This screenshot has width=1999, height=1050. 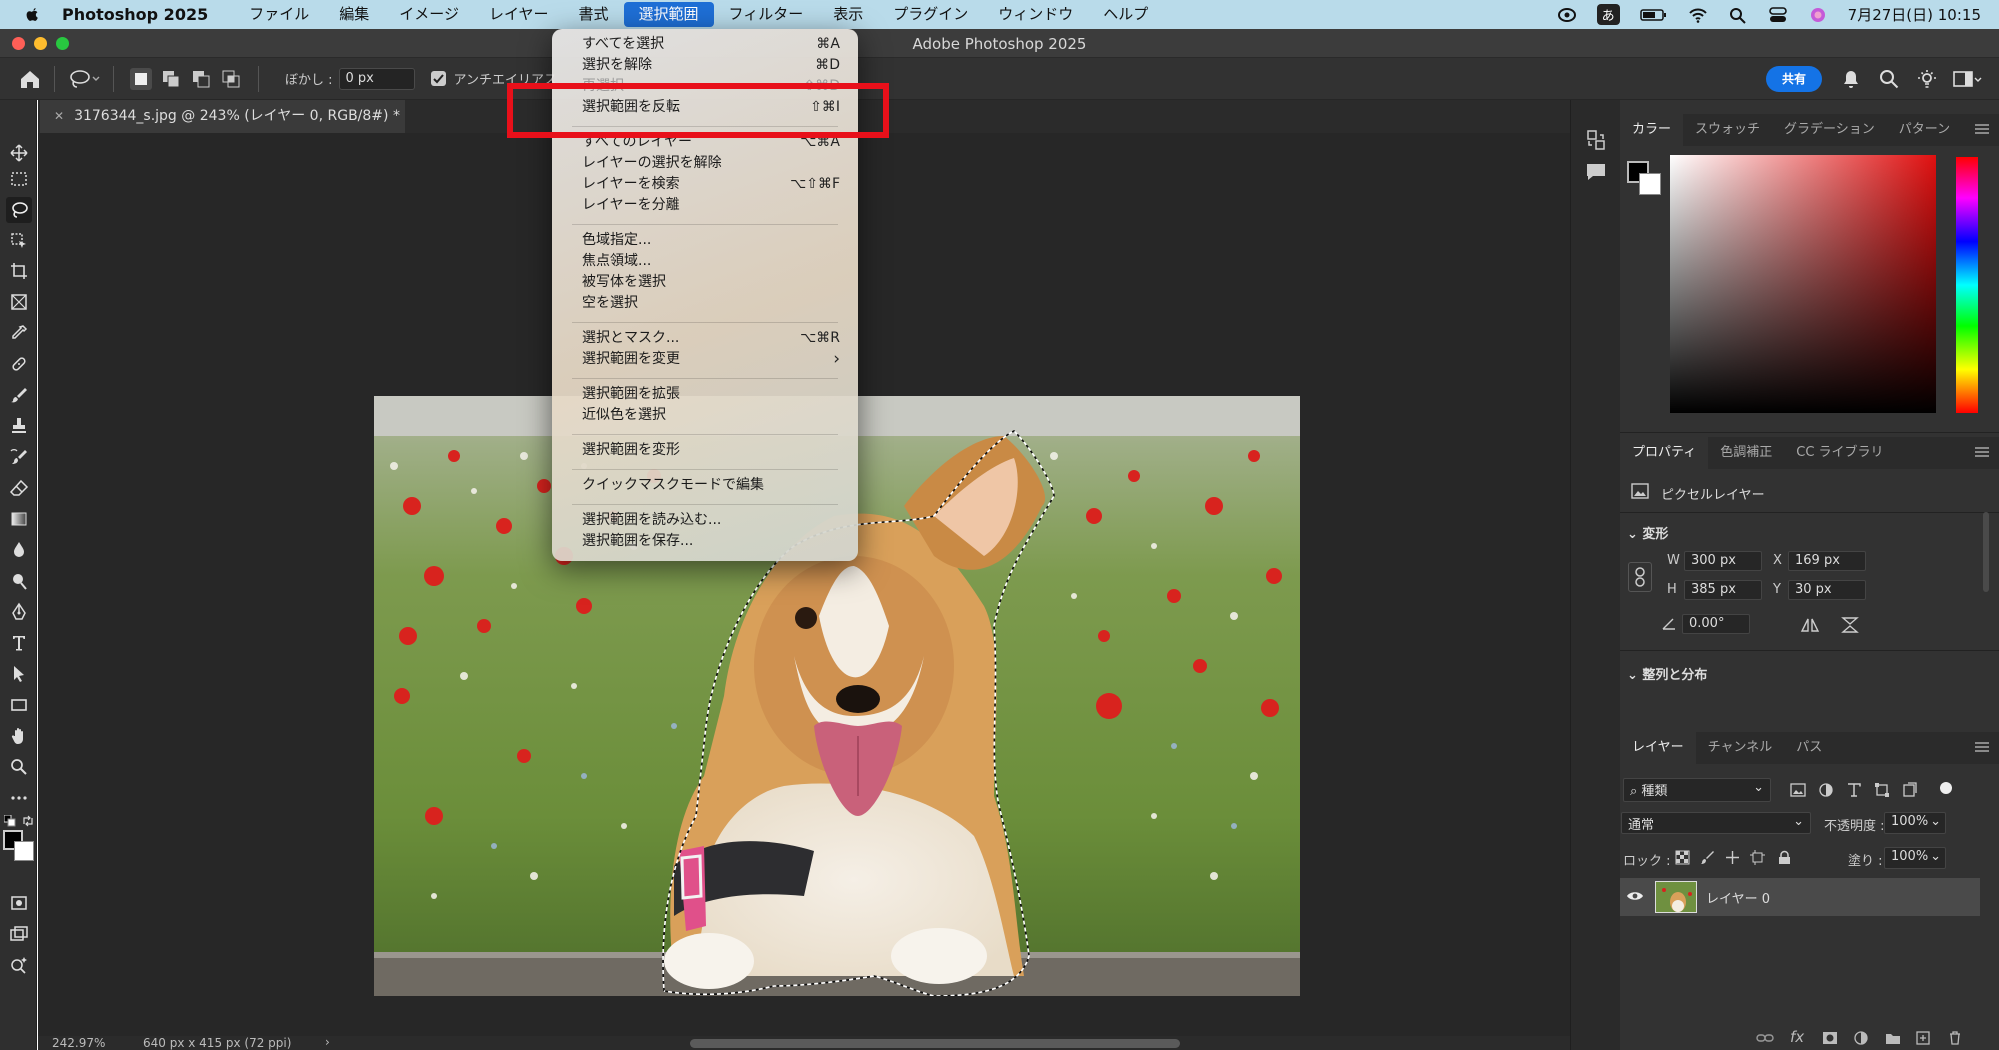 What do you see at coordinates (19, 153) in the screenshot?
I see `move-tool` at bounding box center [19, 153].